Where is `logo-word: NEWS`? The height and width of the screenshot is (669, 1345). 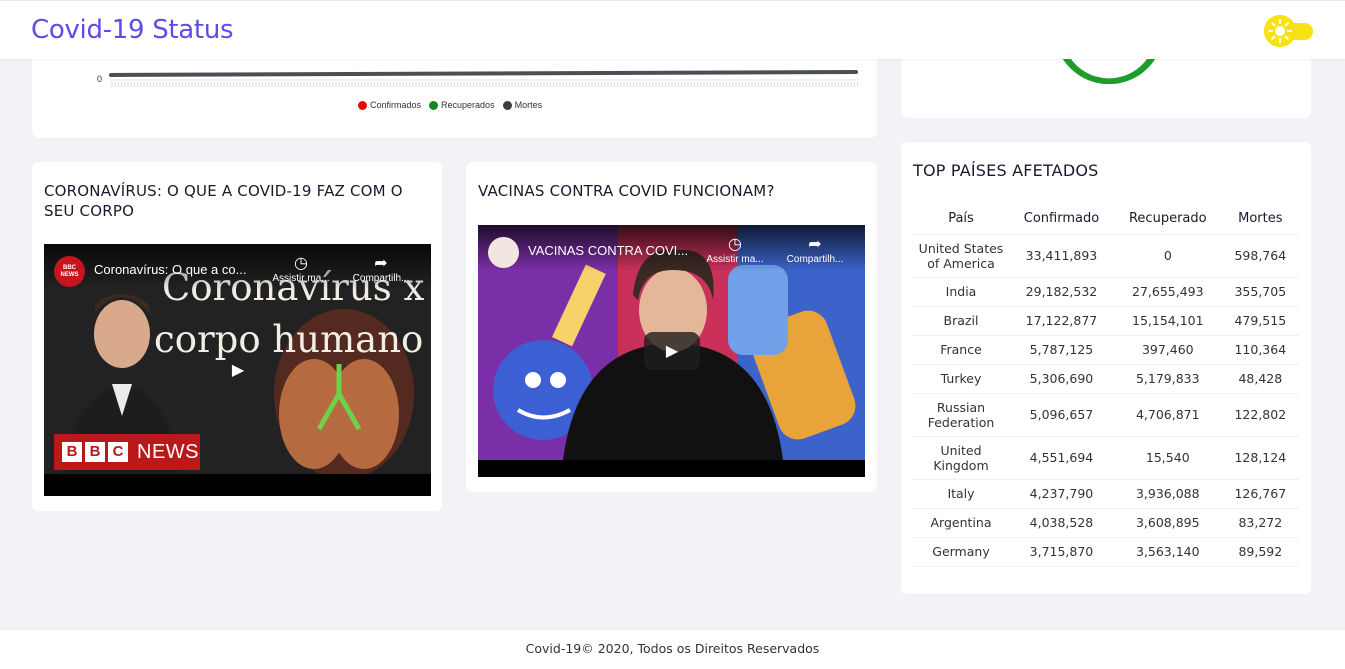
logo-word: NEWS is located at coordinates (168, 451).